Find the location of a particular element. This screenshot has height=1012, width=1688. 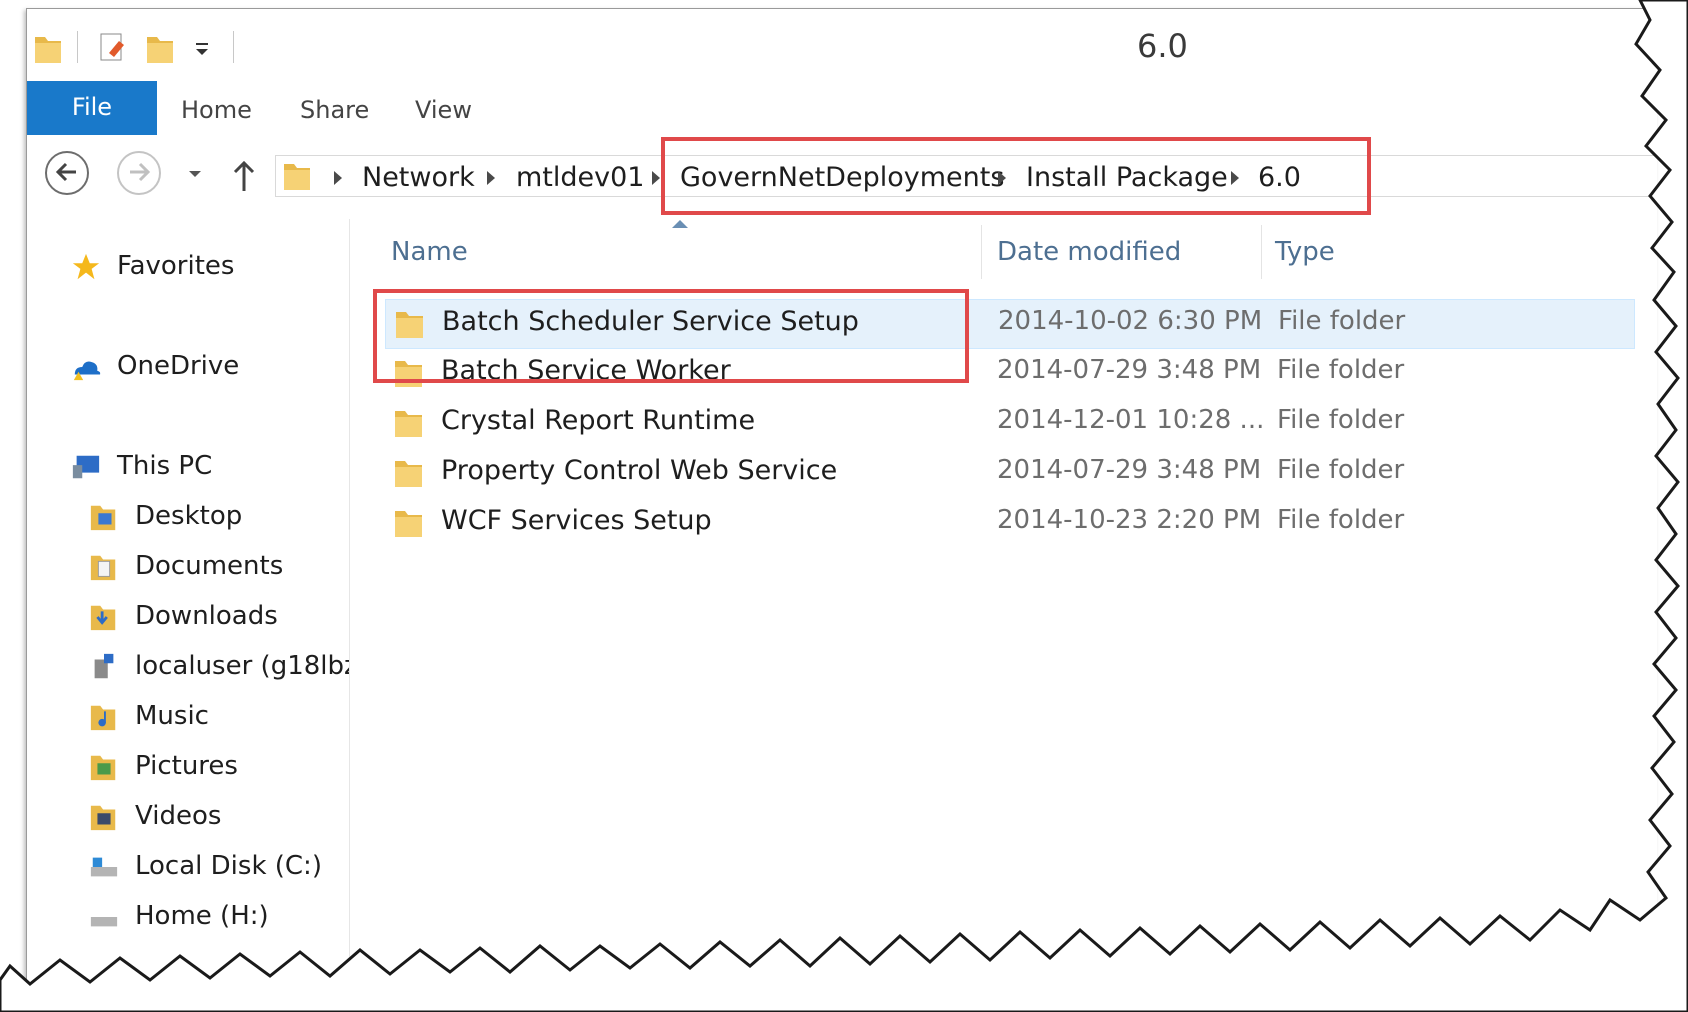

up-arrow-icon is located at coordinates (244, 175).